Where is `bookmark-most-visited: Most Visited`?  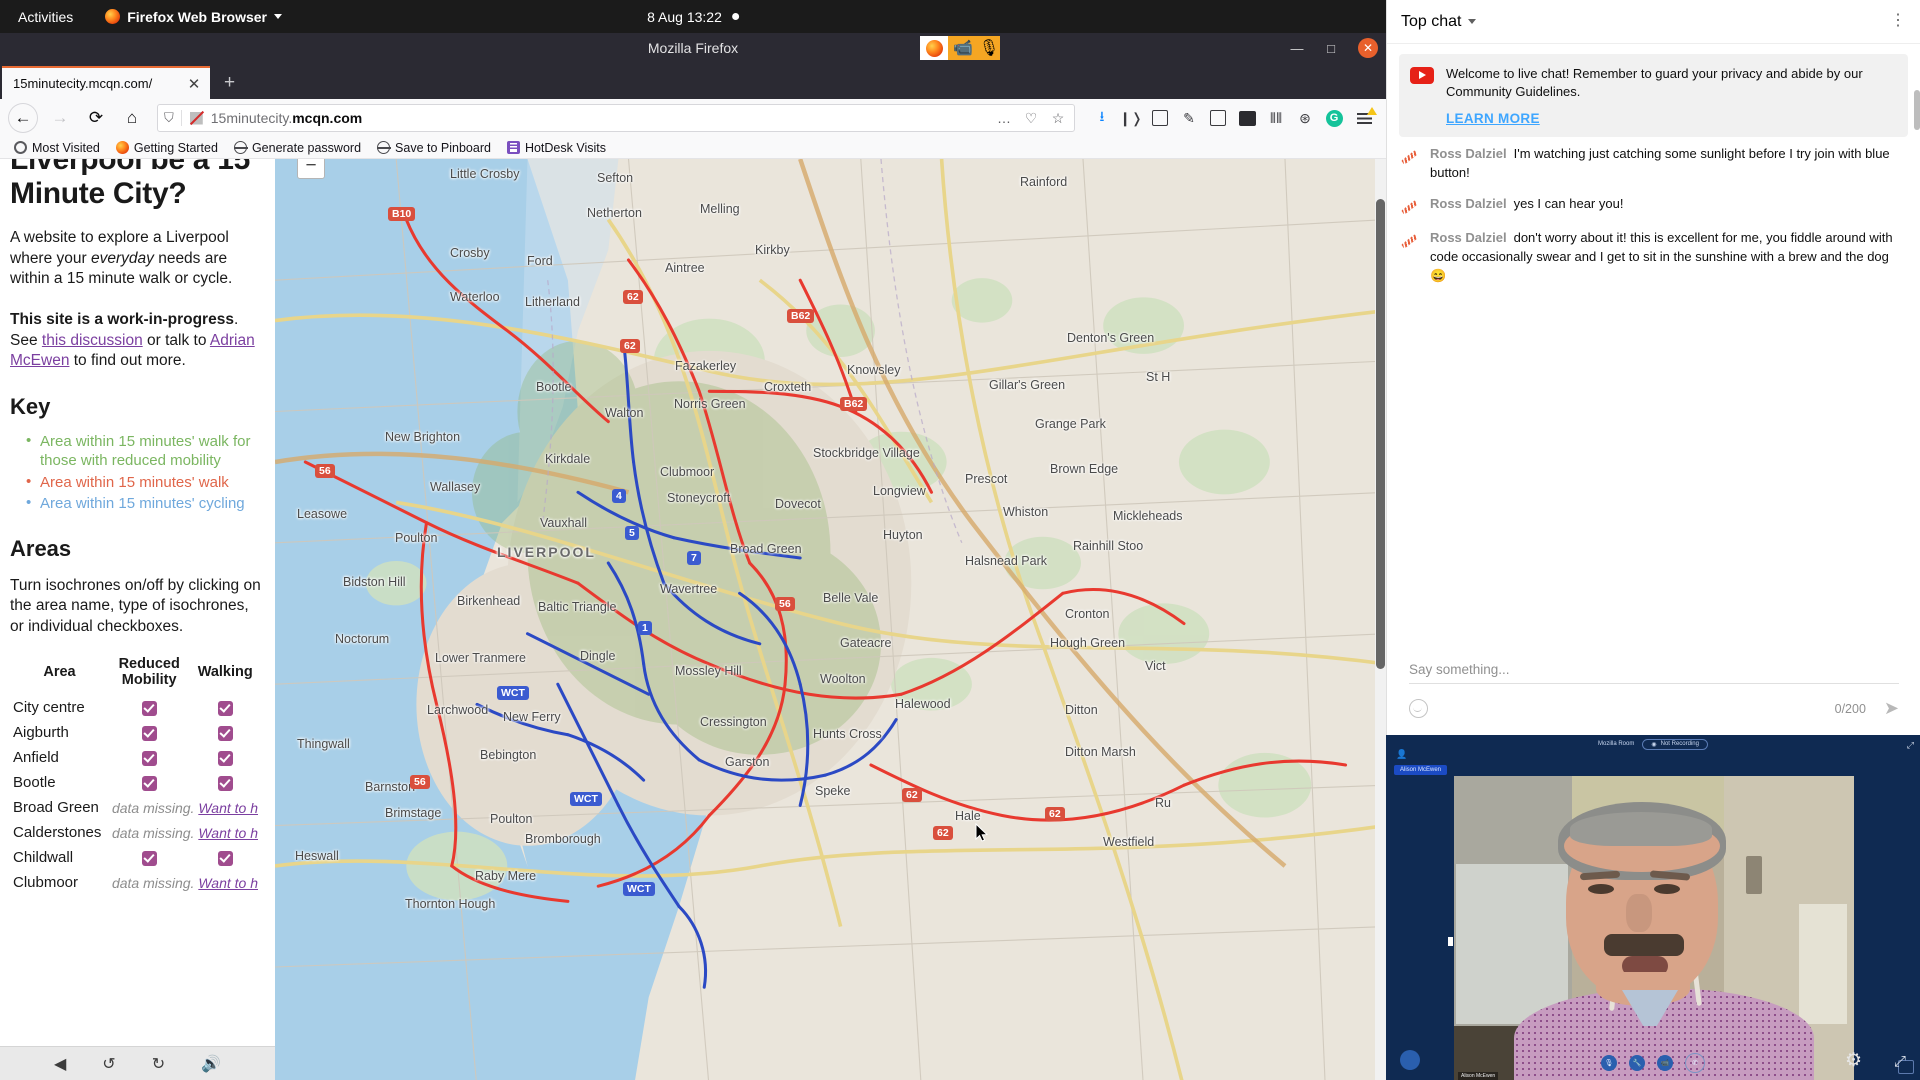
bookmark-most-visited: Most Visited is located at coordinates (57, 148).